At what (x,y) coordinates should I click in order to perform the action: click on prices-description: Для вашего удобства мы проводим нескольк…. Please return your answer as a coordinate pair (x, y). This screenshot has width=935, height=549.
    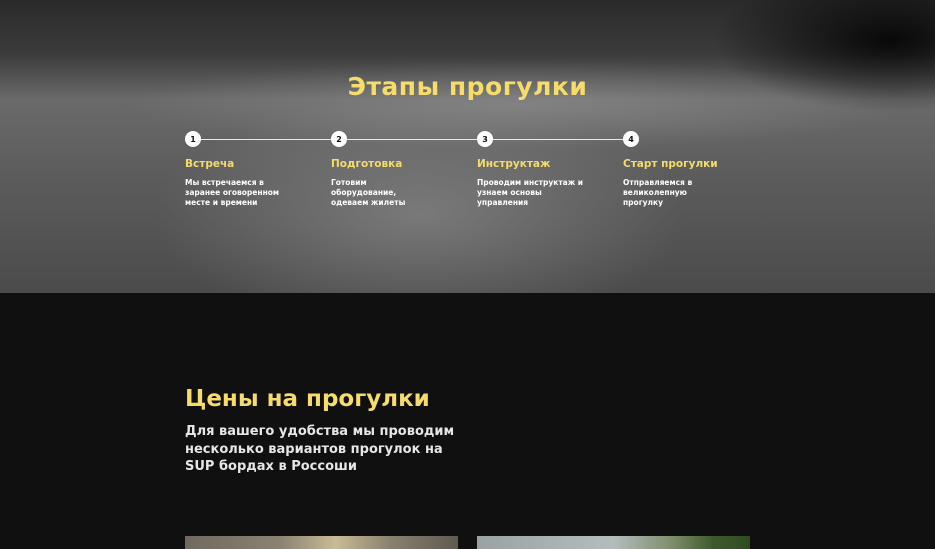
    Looking at the image, I should click on (320, 449).